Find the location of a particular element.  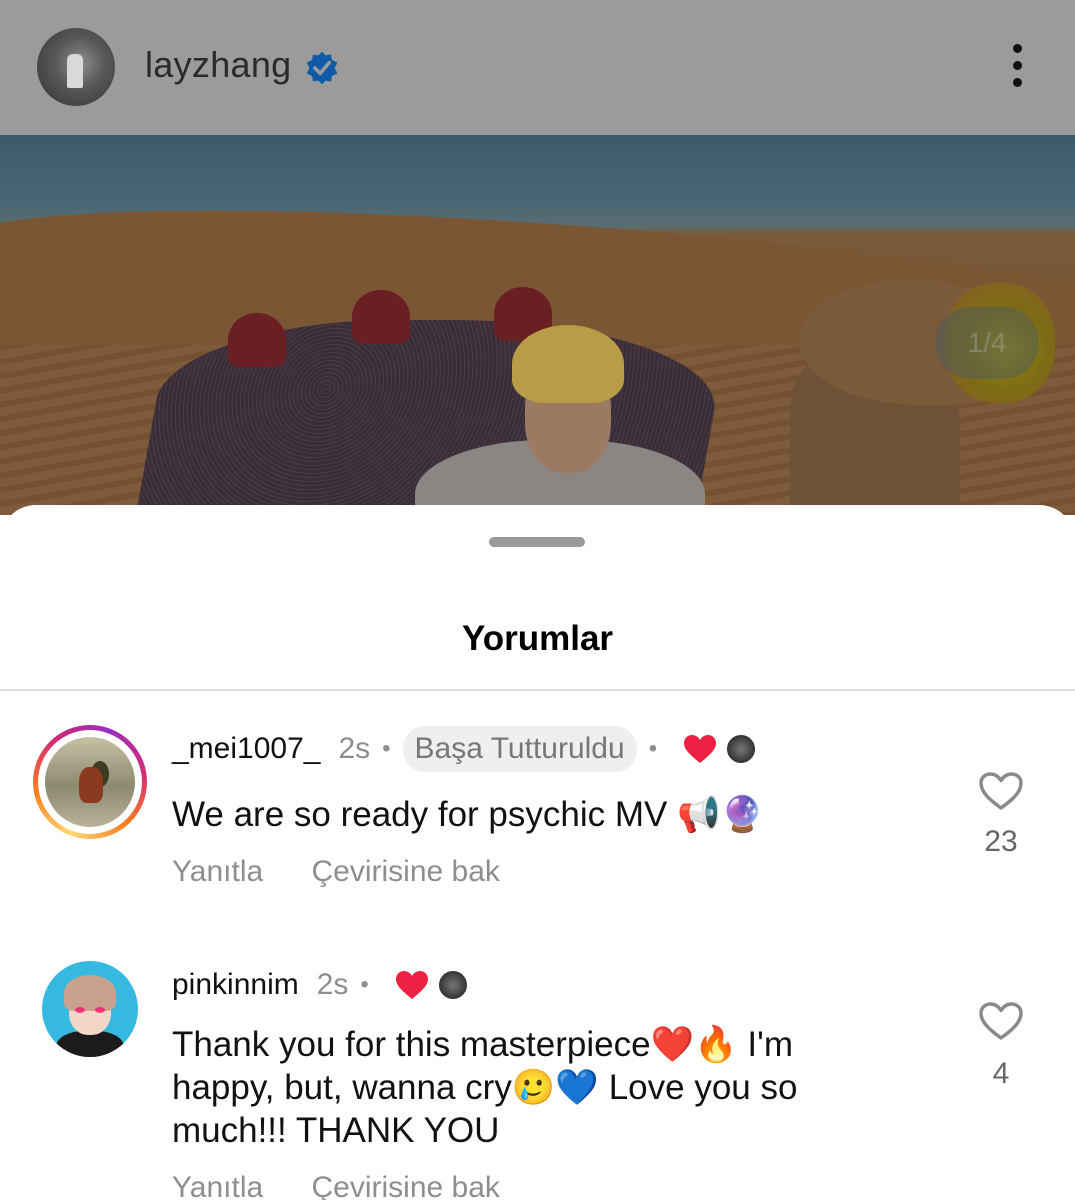

comment-meta: _mei1007_ 2s • Başa Tutturuldu • is located at coordinates (465, 749).